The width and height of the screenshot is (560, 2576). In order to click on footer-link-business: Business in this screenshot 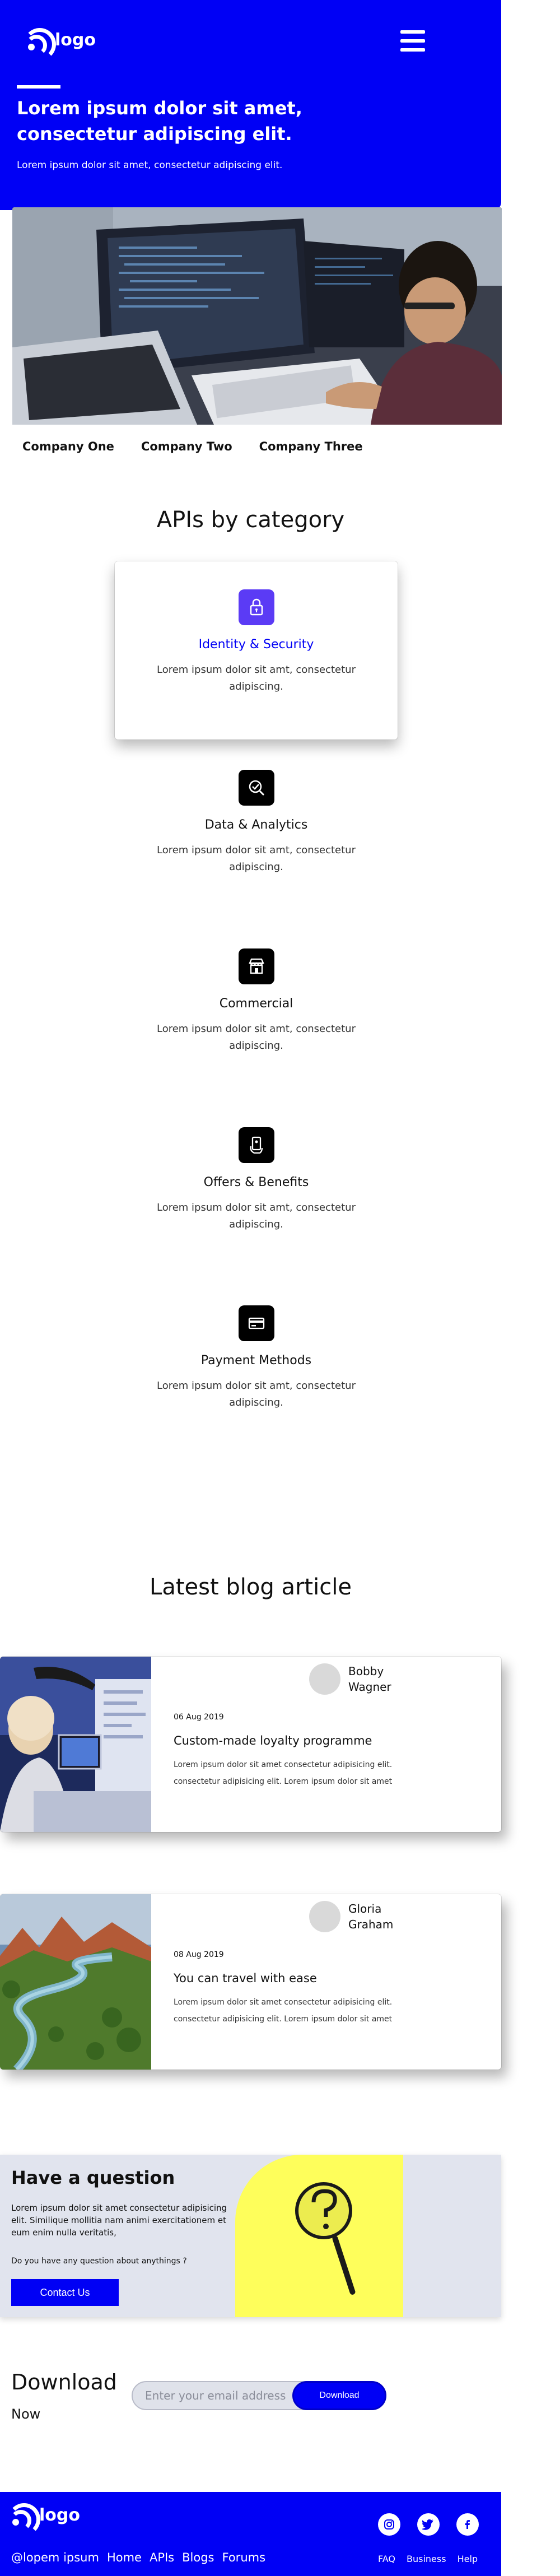, I will do `click(427, 2559)`.